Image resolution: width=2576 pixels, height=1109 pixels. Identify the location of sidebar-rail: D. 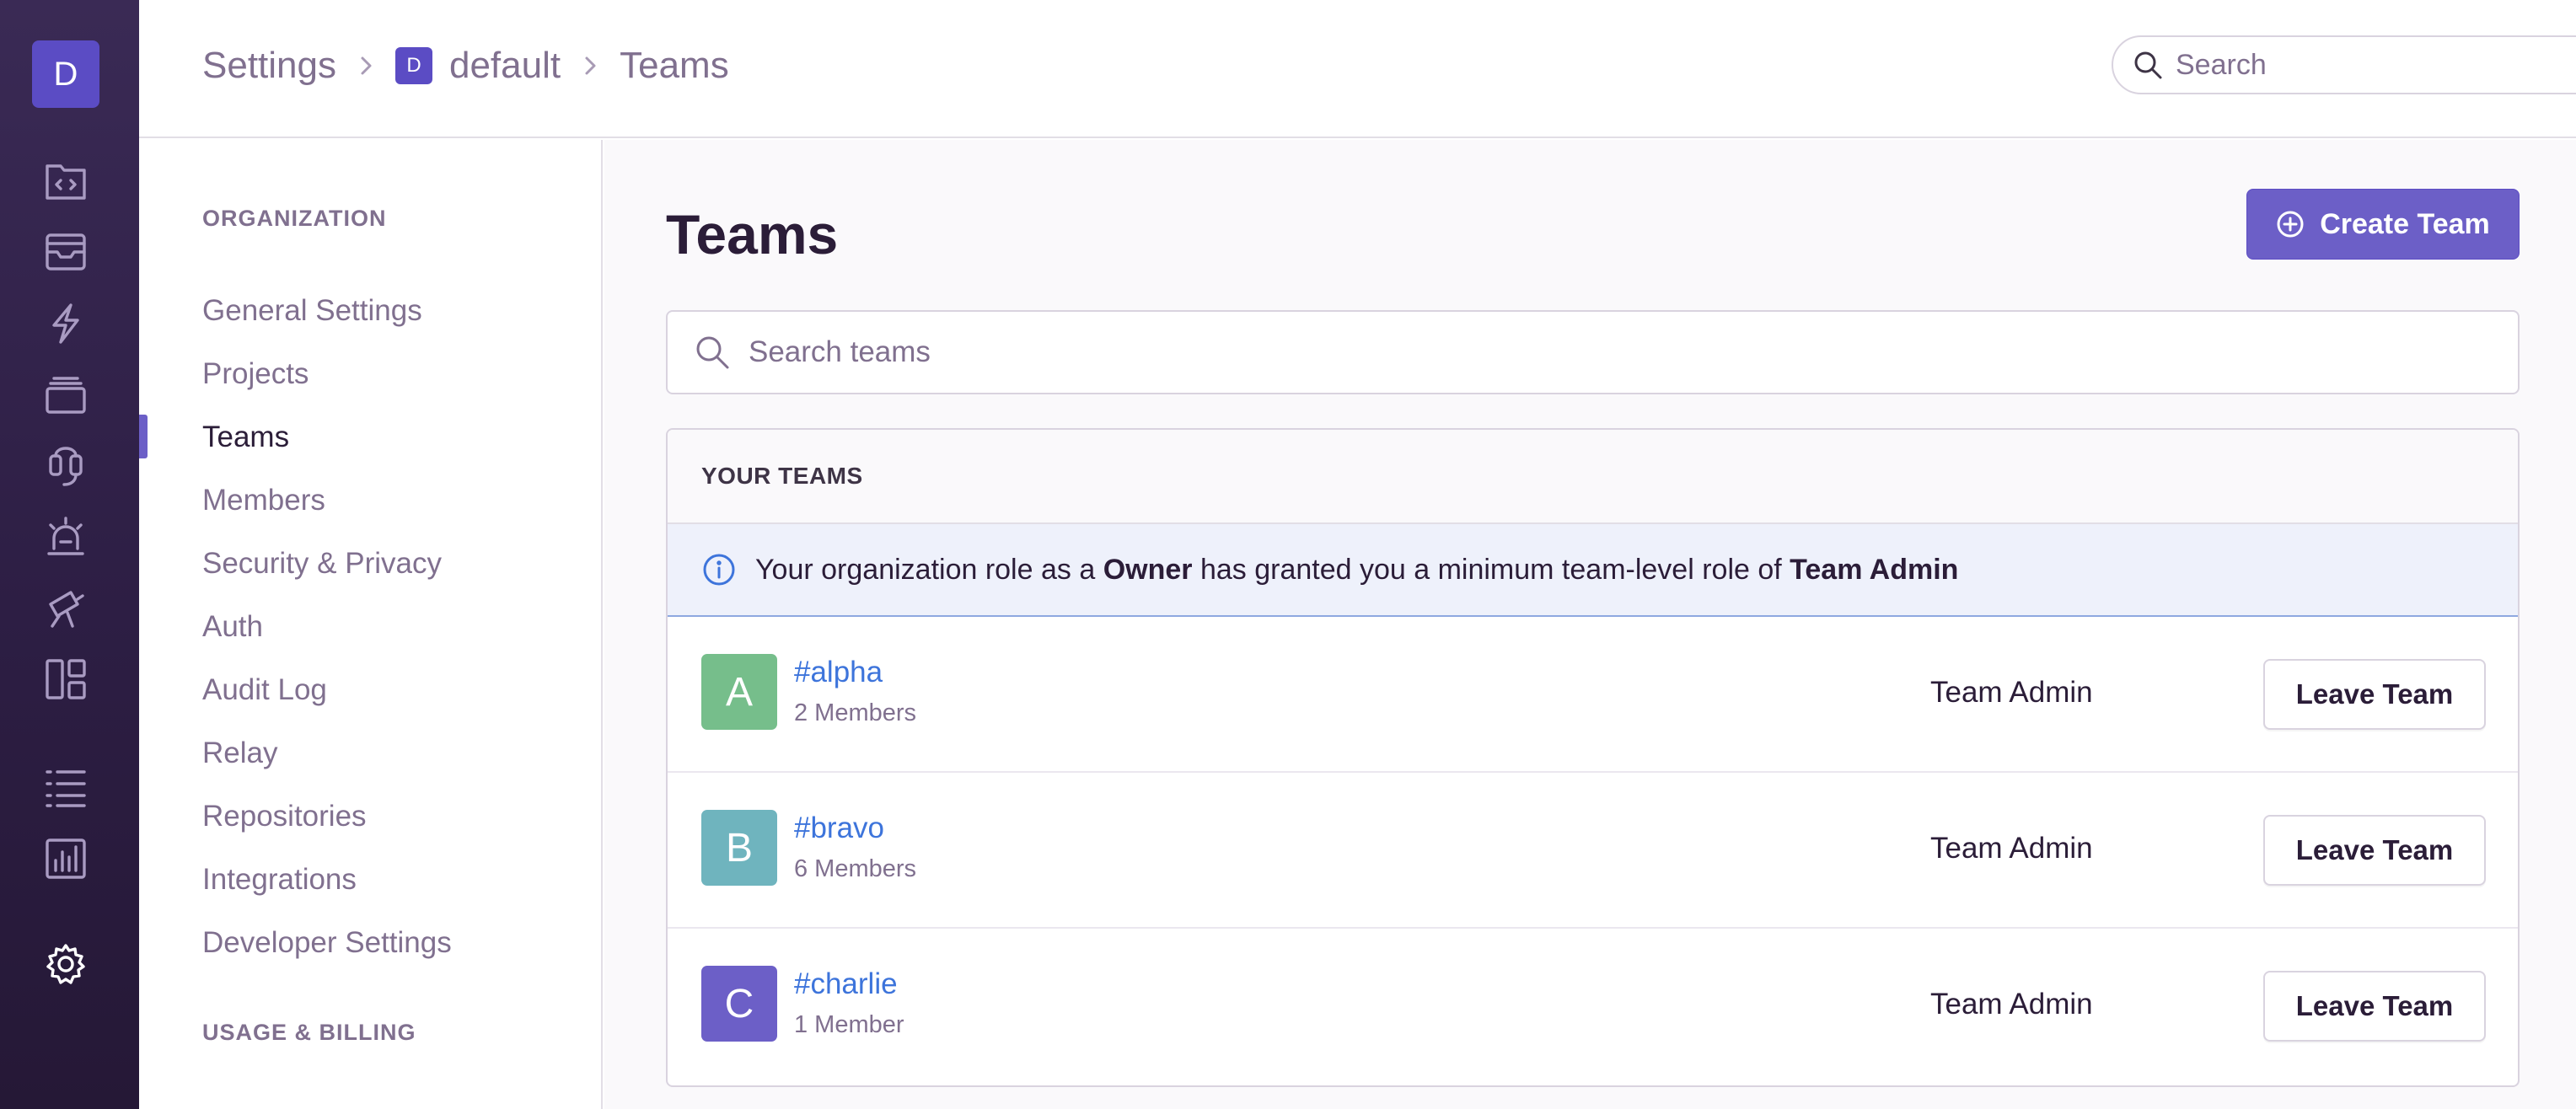
(69, 554).